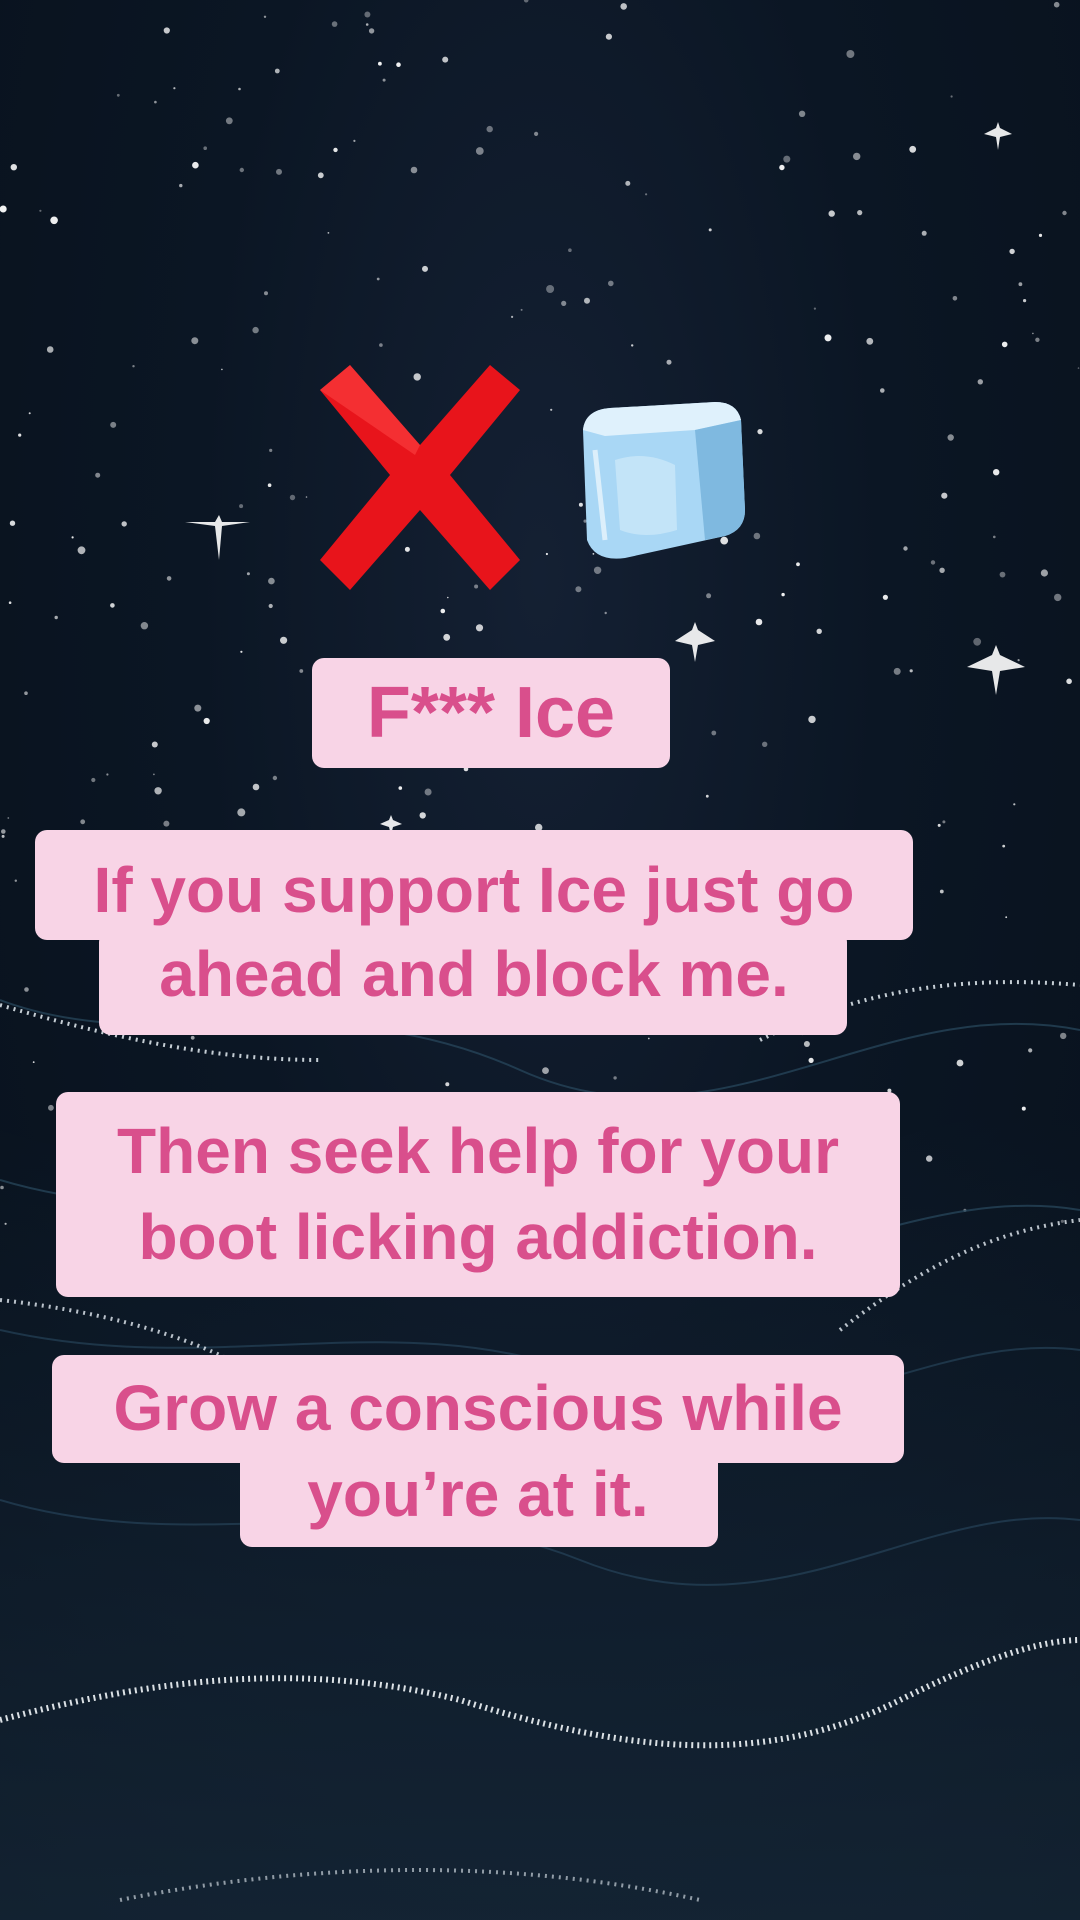 This screenshot has height=1920, width=1080. I want to click on caption-line: Grow a conscious while, so click(478, 1408).